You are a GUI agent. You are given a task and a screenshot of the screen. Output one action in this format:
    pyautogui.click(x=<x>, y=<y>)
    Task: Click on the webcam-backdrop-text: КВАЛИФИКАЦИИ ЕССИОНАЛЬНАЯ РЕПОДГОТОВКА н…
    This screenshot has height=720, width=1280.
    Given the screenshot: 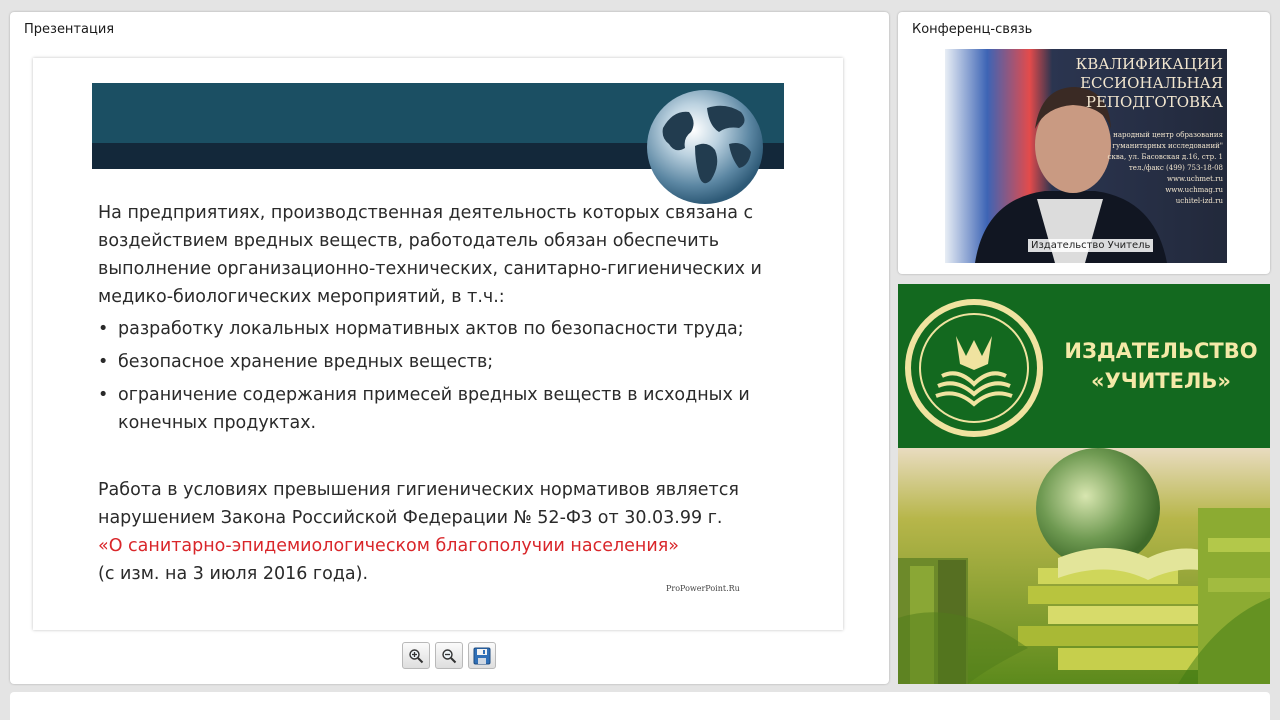 What is the action you would take?
    pyautogui.click(x=1149, y=130)
    